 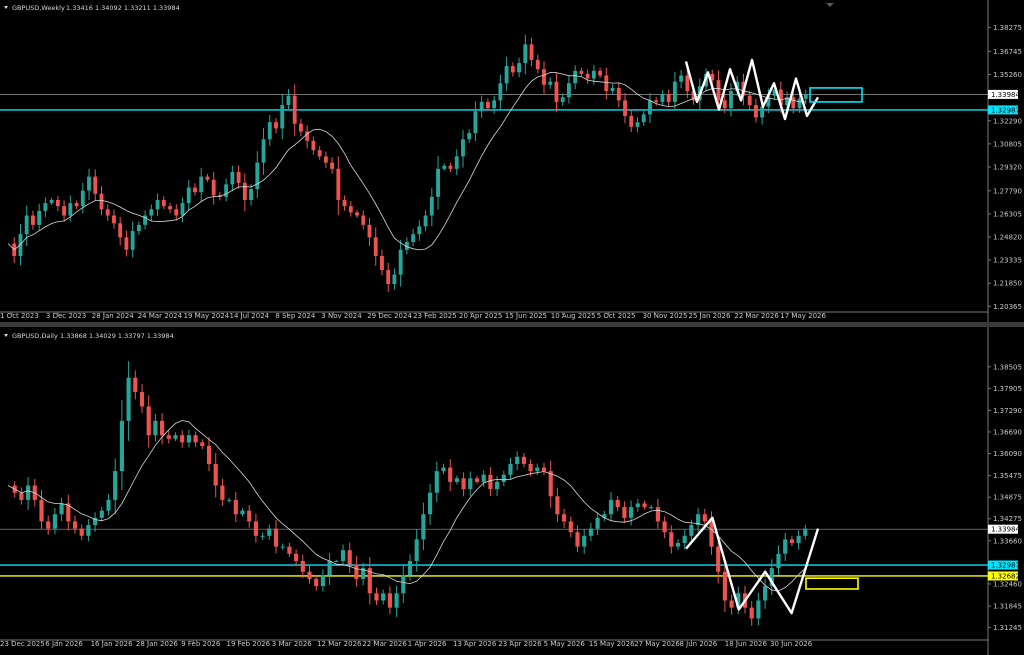 I want to click on x-tick-label: 23 Apr 2026, so click(x=520, y=644).